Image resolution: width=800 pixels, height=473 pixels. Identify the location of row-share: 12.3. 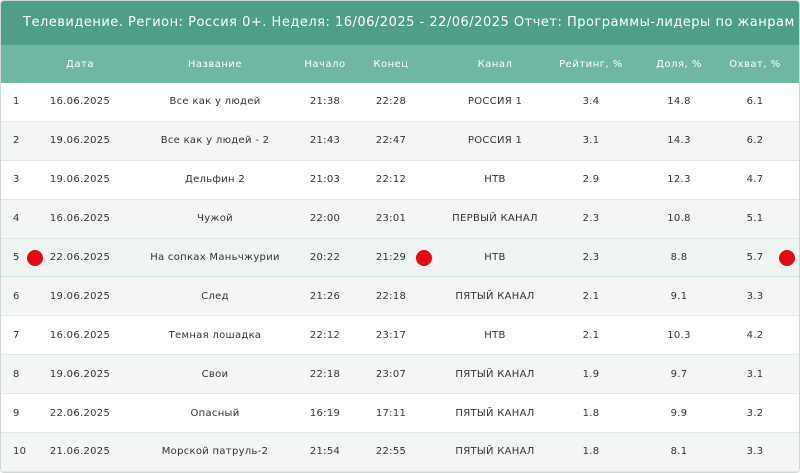
(679, 180).